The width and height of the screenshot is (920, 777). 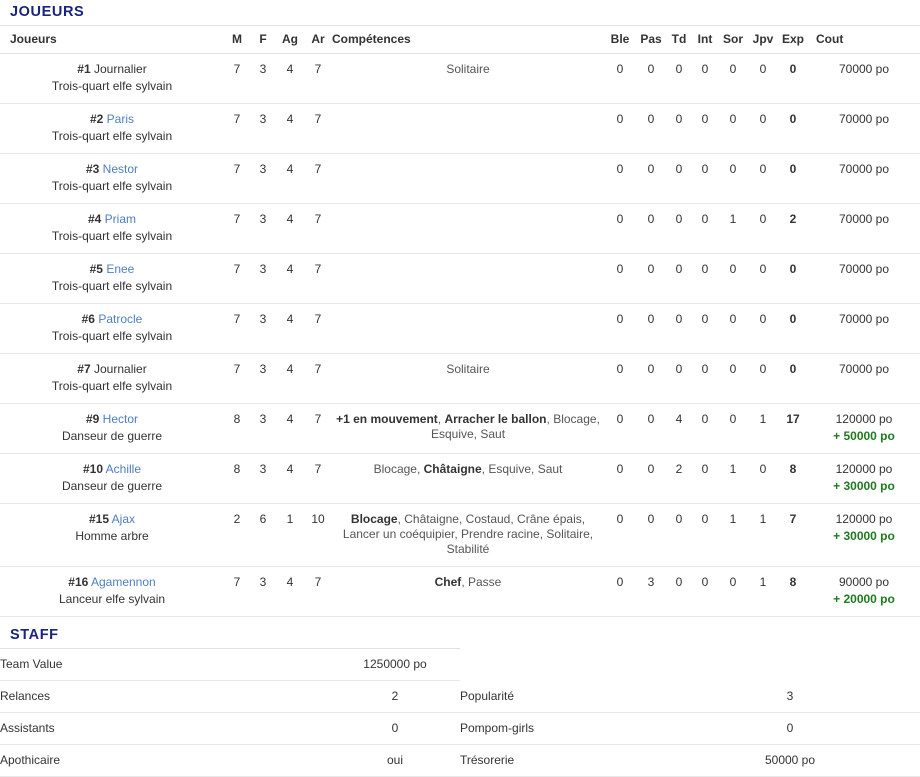 What do you see at coordinates (120, 69) in the screenshot?
I see `player-name-text: Journalier` at bounding box center [120, 69].